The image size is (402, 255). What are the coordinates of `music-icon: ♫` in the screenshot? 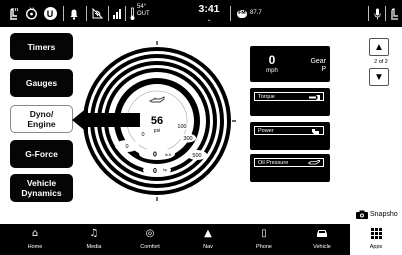 It's located at (94, 233).